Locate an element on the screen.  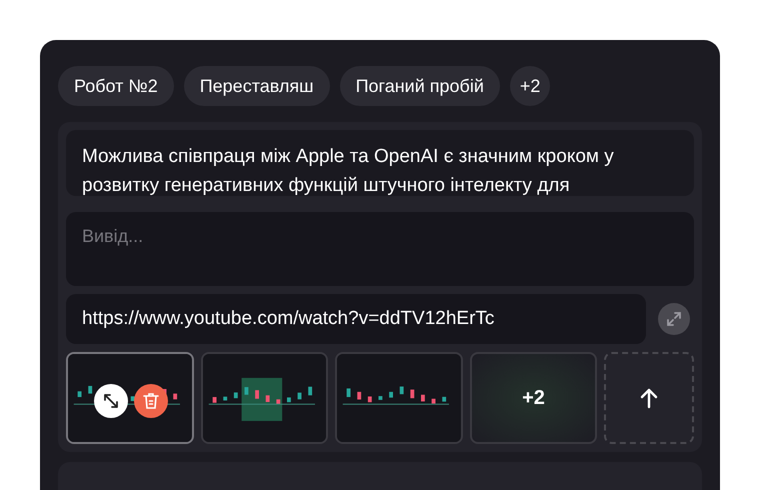
more-images-button: +2 is located at coordinates (534, 398).